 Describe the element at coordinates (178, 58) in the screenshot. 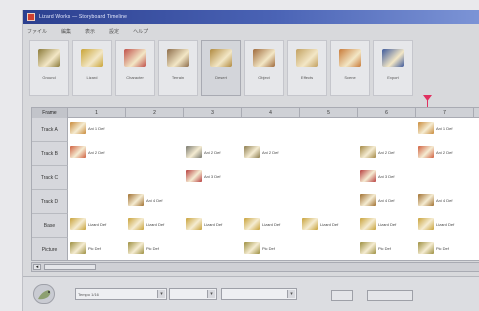

I see `terrain-icon` at that location.